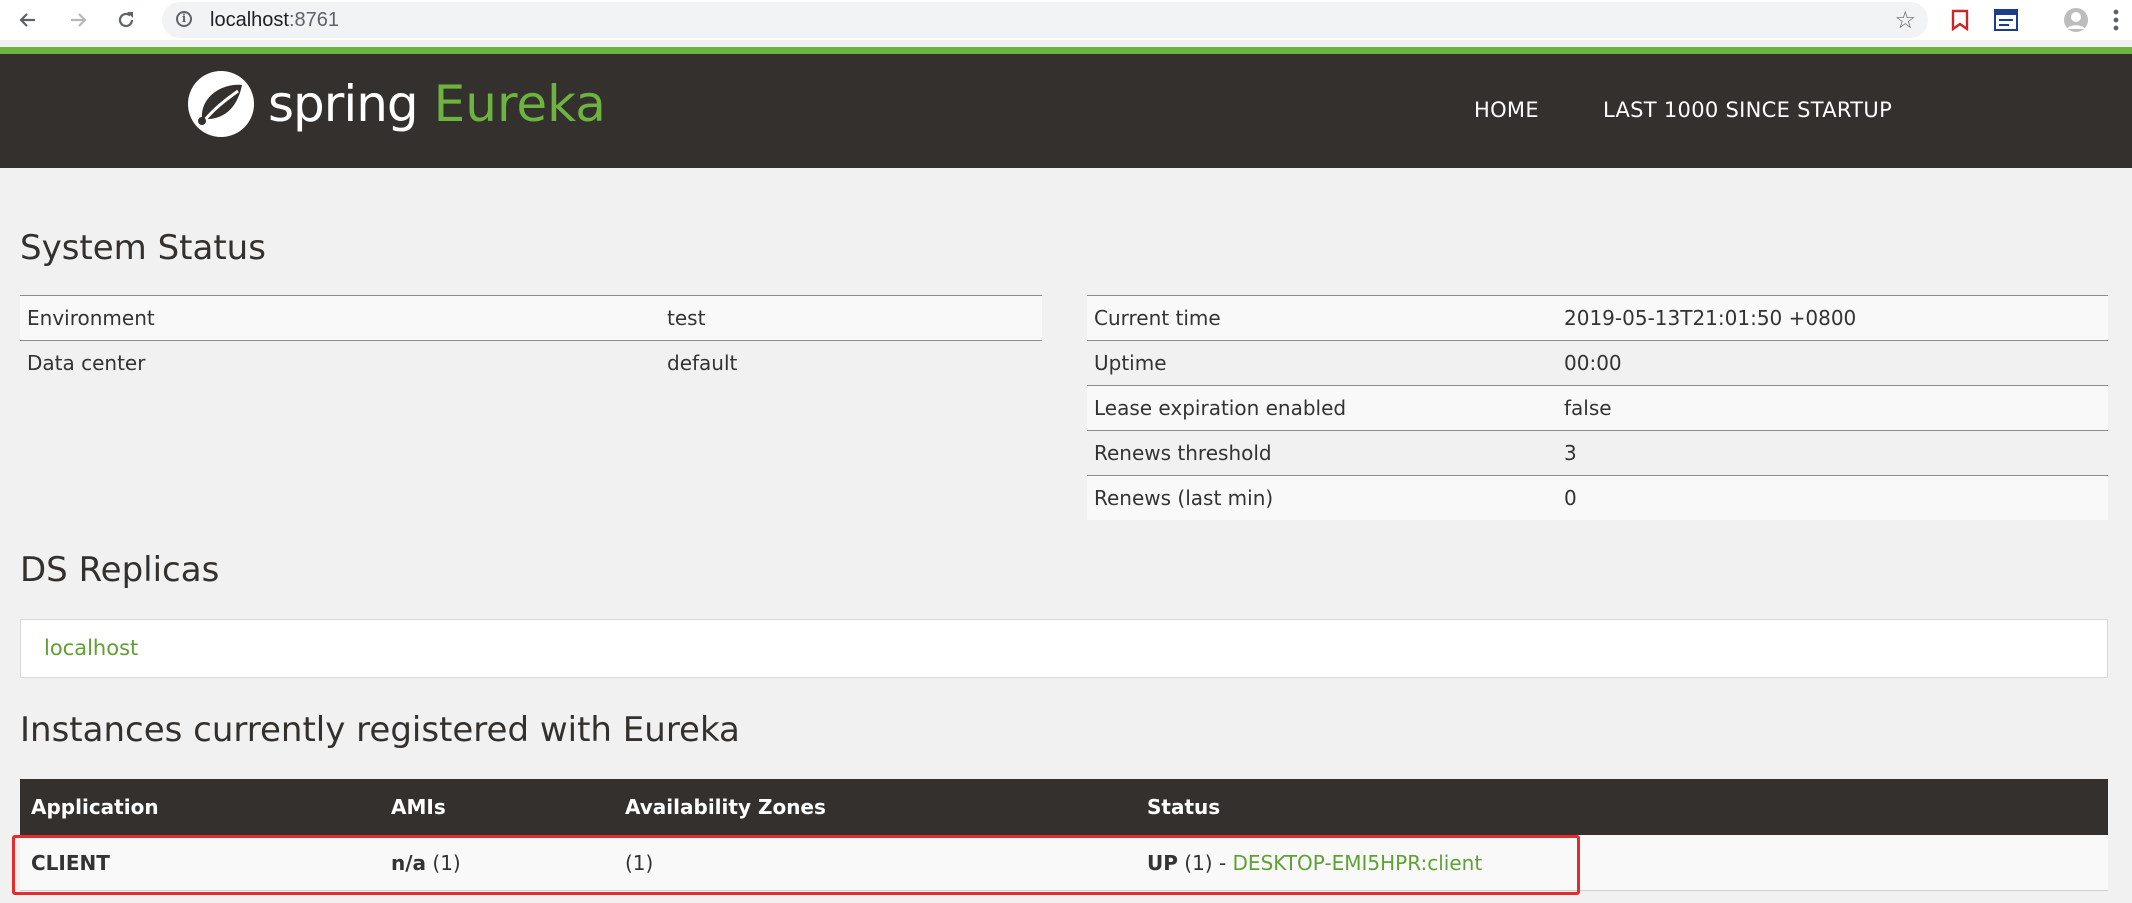  What do you see at coordinates (200, 863) in the screenshot?
I see `application-cell: CLIENT` at bounding box center [200, 863].